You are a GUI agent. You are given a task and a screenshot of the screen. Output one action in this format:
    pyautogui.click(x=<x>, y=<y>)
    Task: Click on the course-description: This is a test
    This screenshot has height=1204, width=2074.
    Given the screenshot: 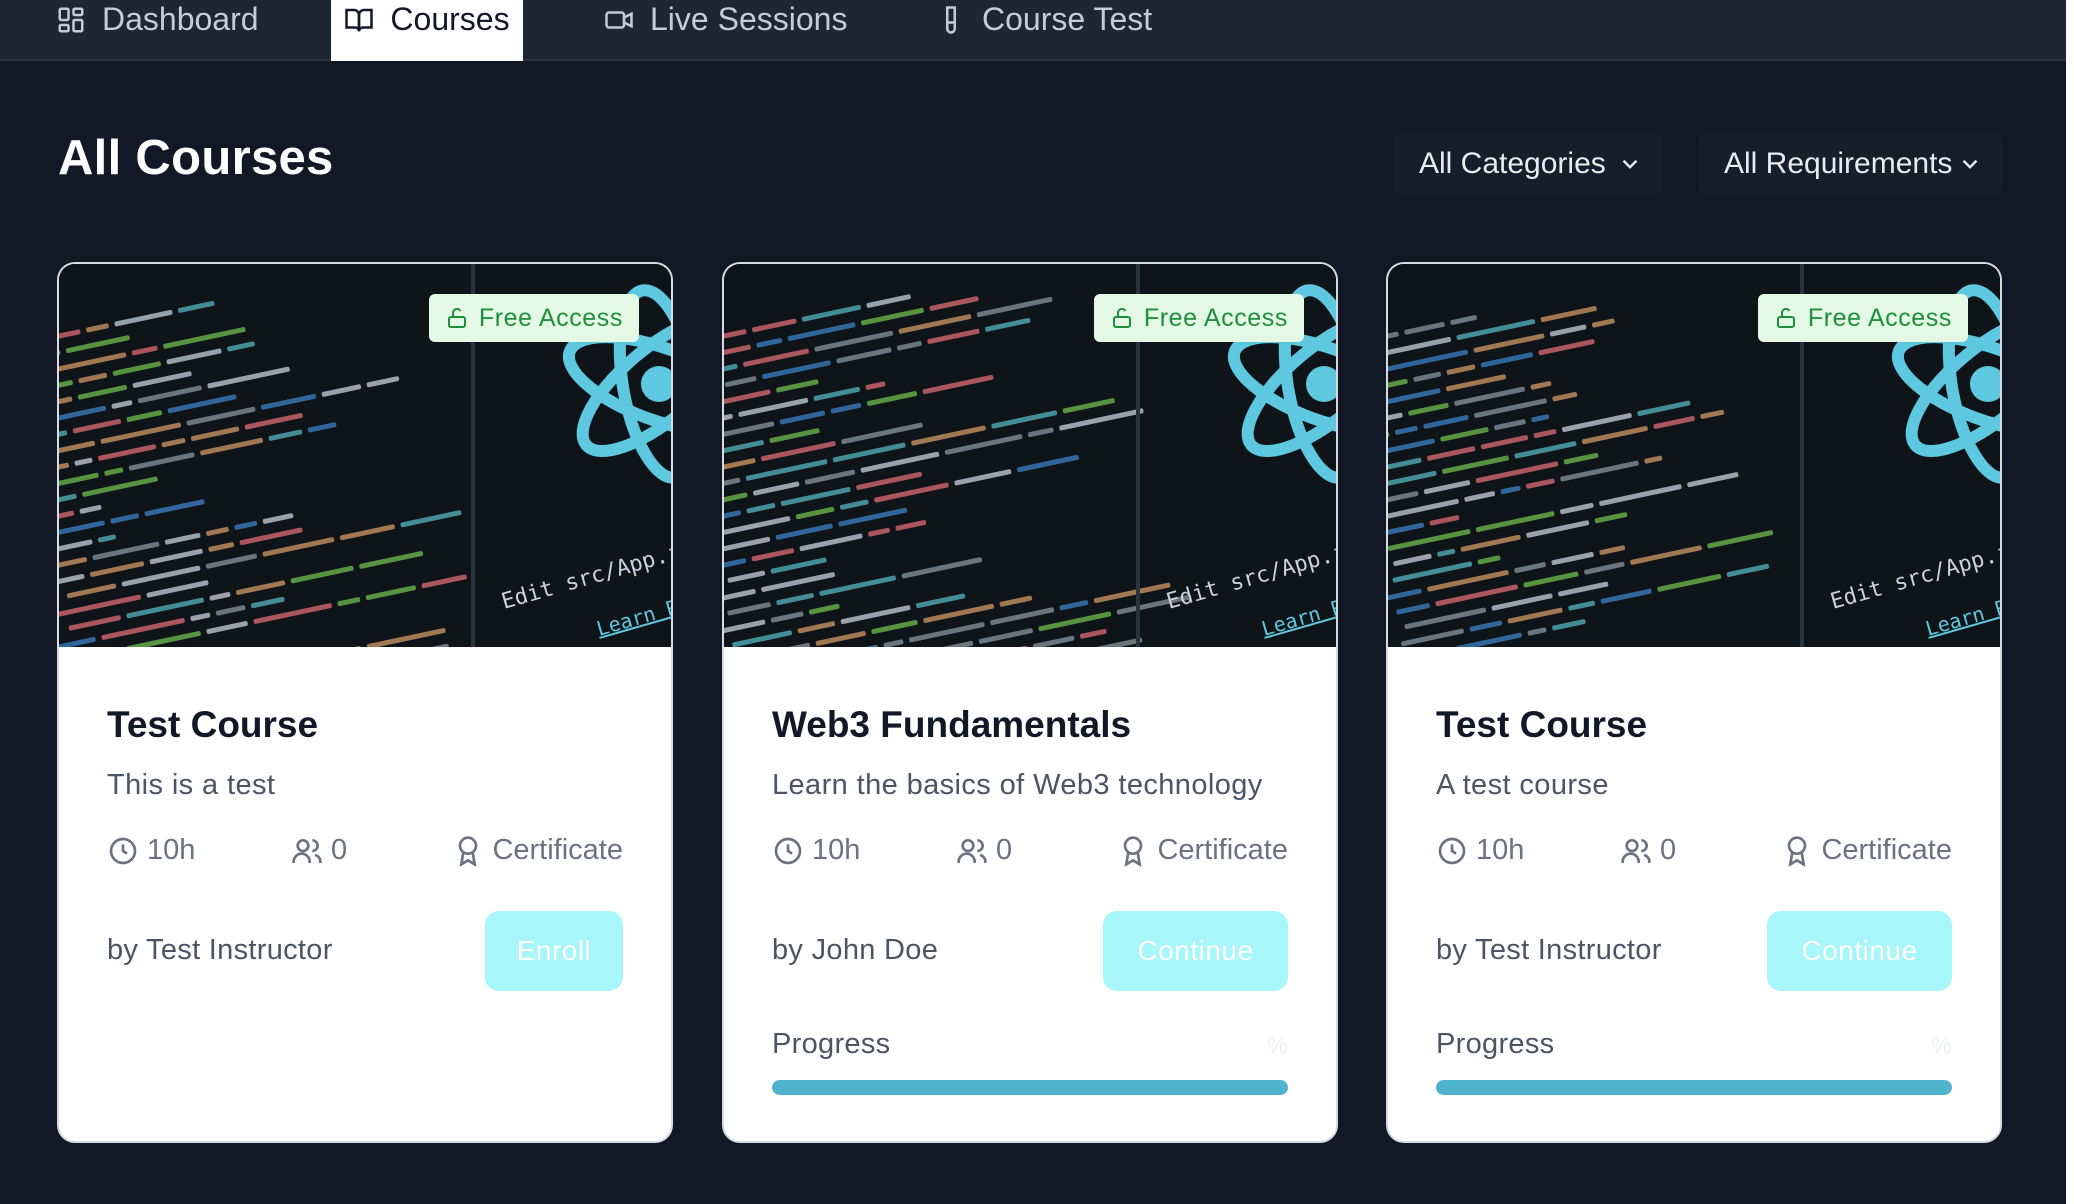 What is the action you would take?
    pyautogui.click(x=191, y=785)
    